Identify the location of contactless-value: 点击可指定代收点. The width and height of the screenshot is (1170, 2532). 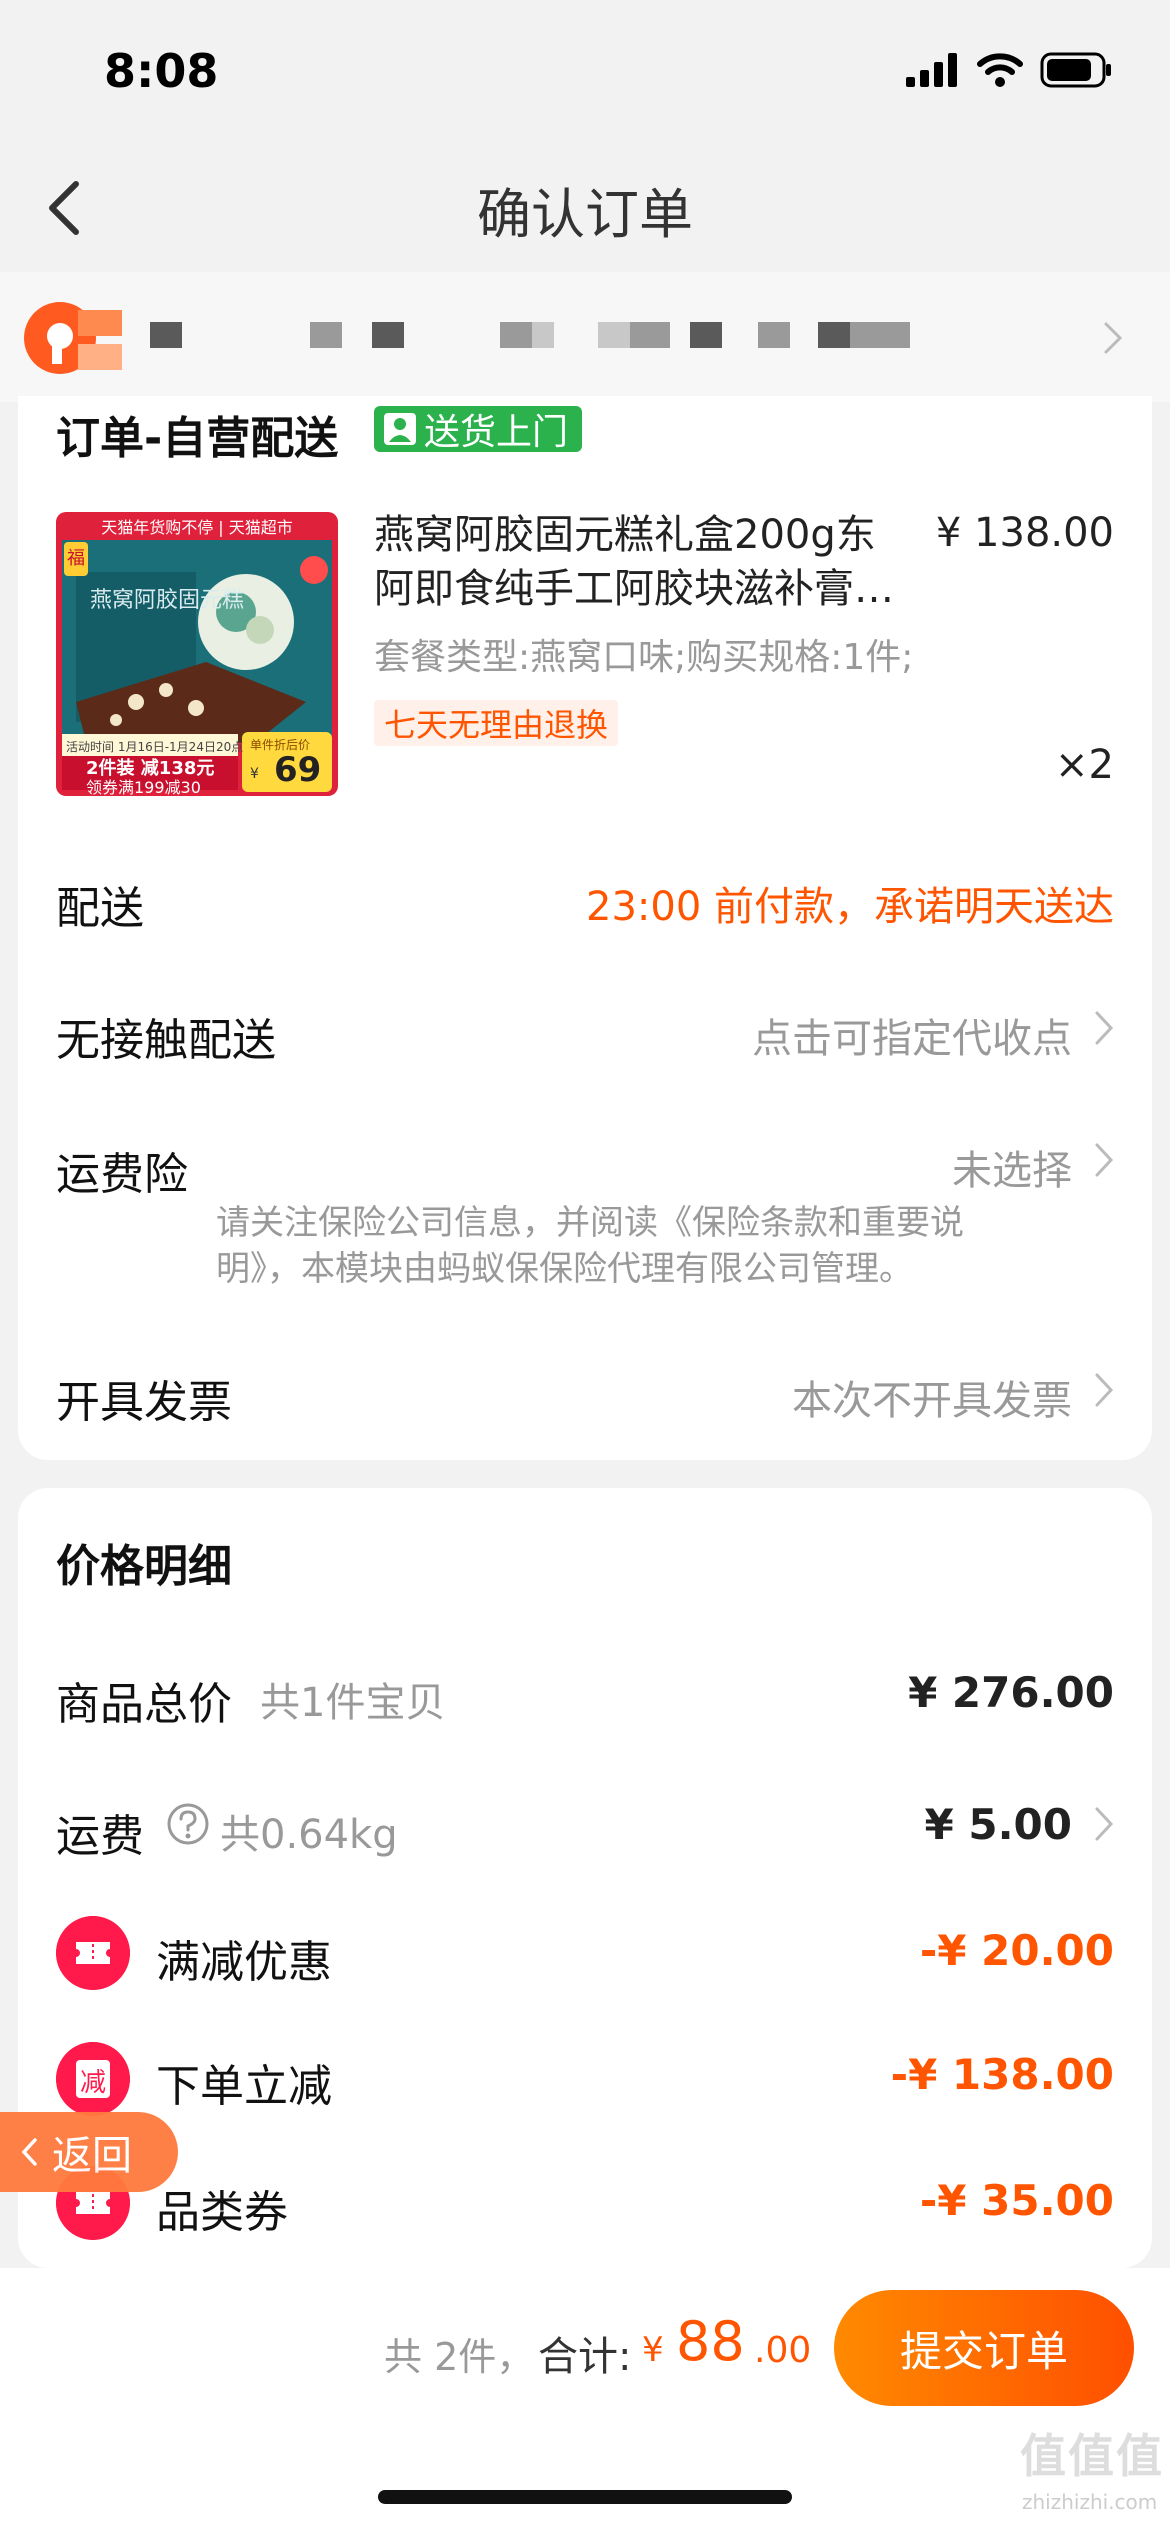
(912, 1035).